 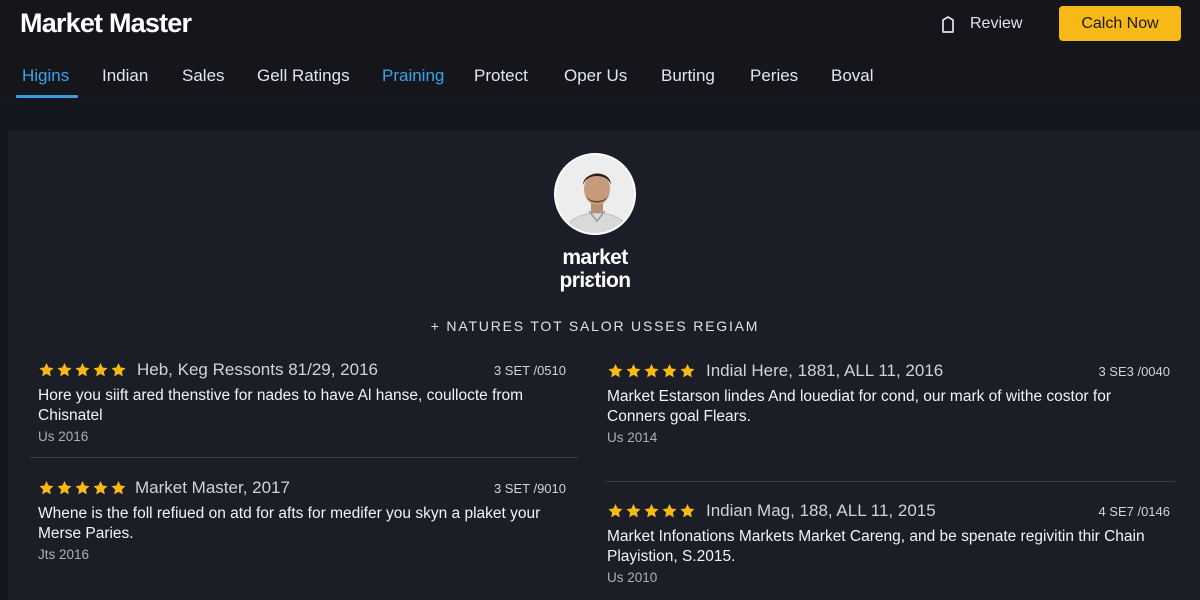 I want to click on reviewer-name: Market Master, 2017, so click(x=212, y=487).